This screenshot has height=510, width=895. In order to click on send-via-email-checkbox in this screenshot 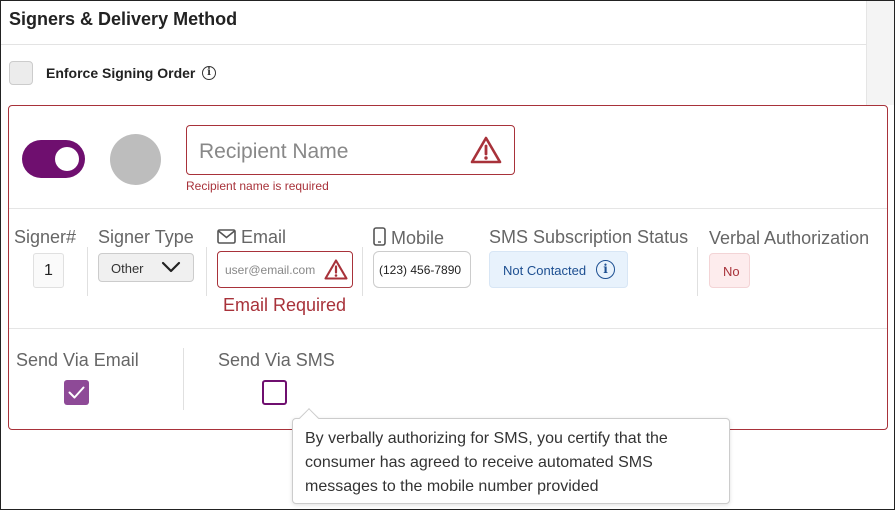, I will do `click(76, 392)`.